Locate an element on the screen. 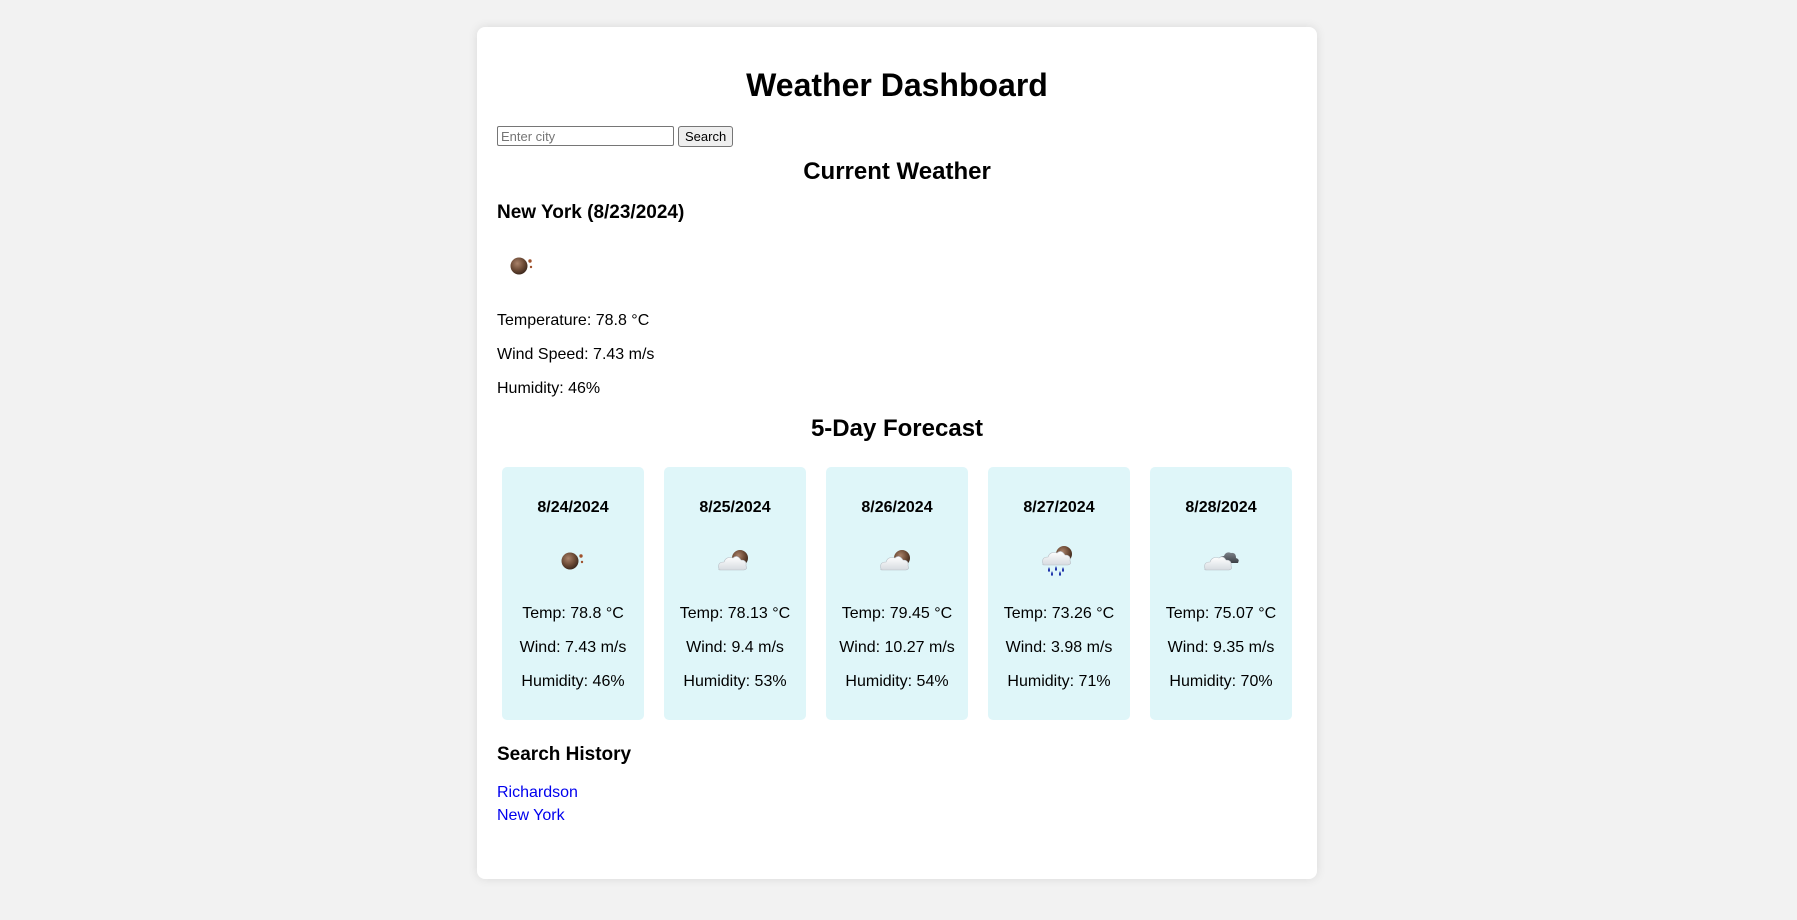 This screenshot has width=1797, height=920. forecast-date: 8/26/2024 is located at coordinates (897, 507).